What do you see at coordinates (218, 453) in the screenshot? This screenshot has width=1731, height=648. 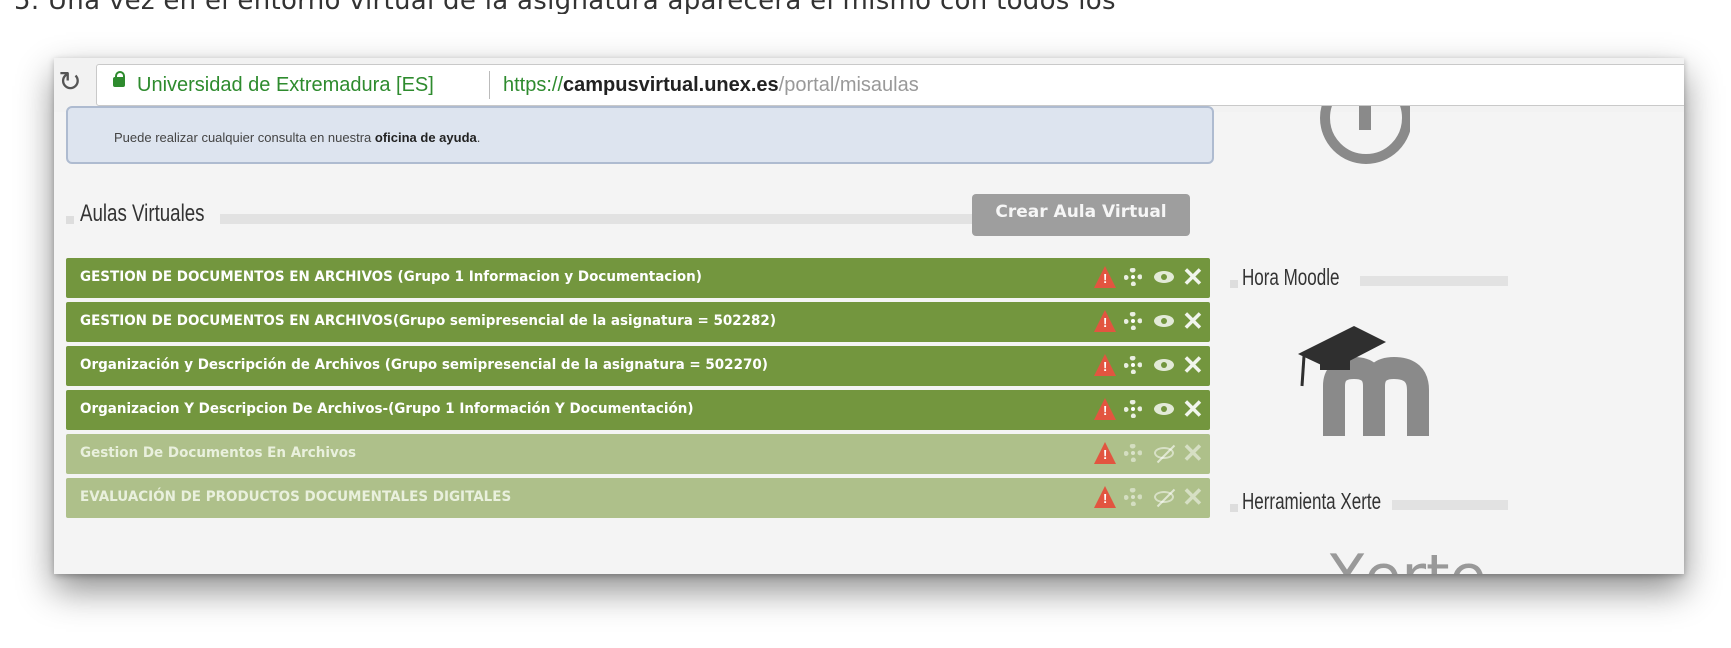 I see `aula-row-label: Gestion De Documentos En Archivos` at bounding box center [218, 453].